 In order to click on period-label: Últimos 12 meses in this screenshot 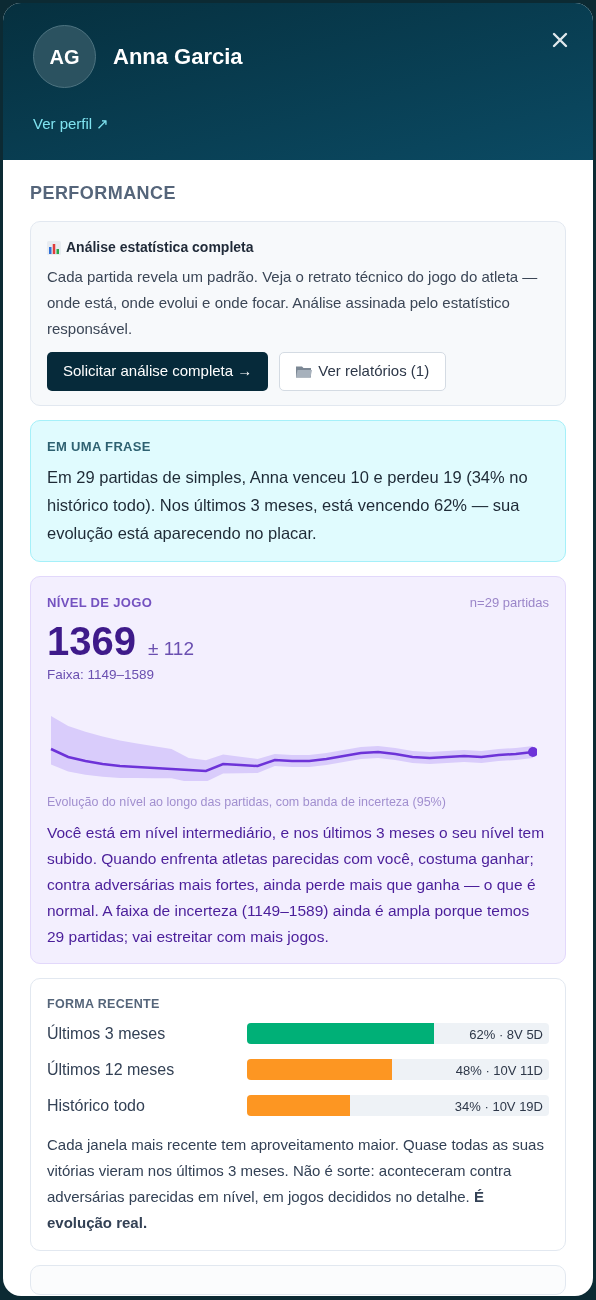, I will do `click(111, 1069)`.